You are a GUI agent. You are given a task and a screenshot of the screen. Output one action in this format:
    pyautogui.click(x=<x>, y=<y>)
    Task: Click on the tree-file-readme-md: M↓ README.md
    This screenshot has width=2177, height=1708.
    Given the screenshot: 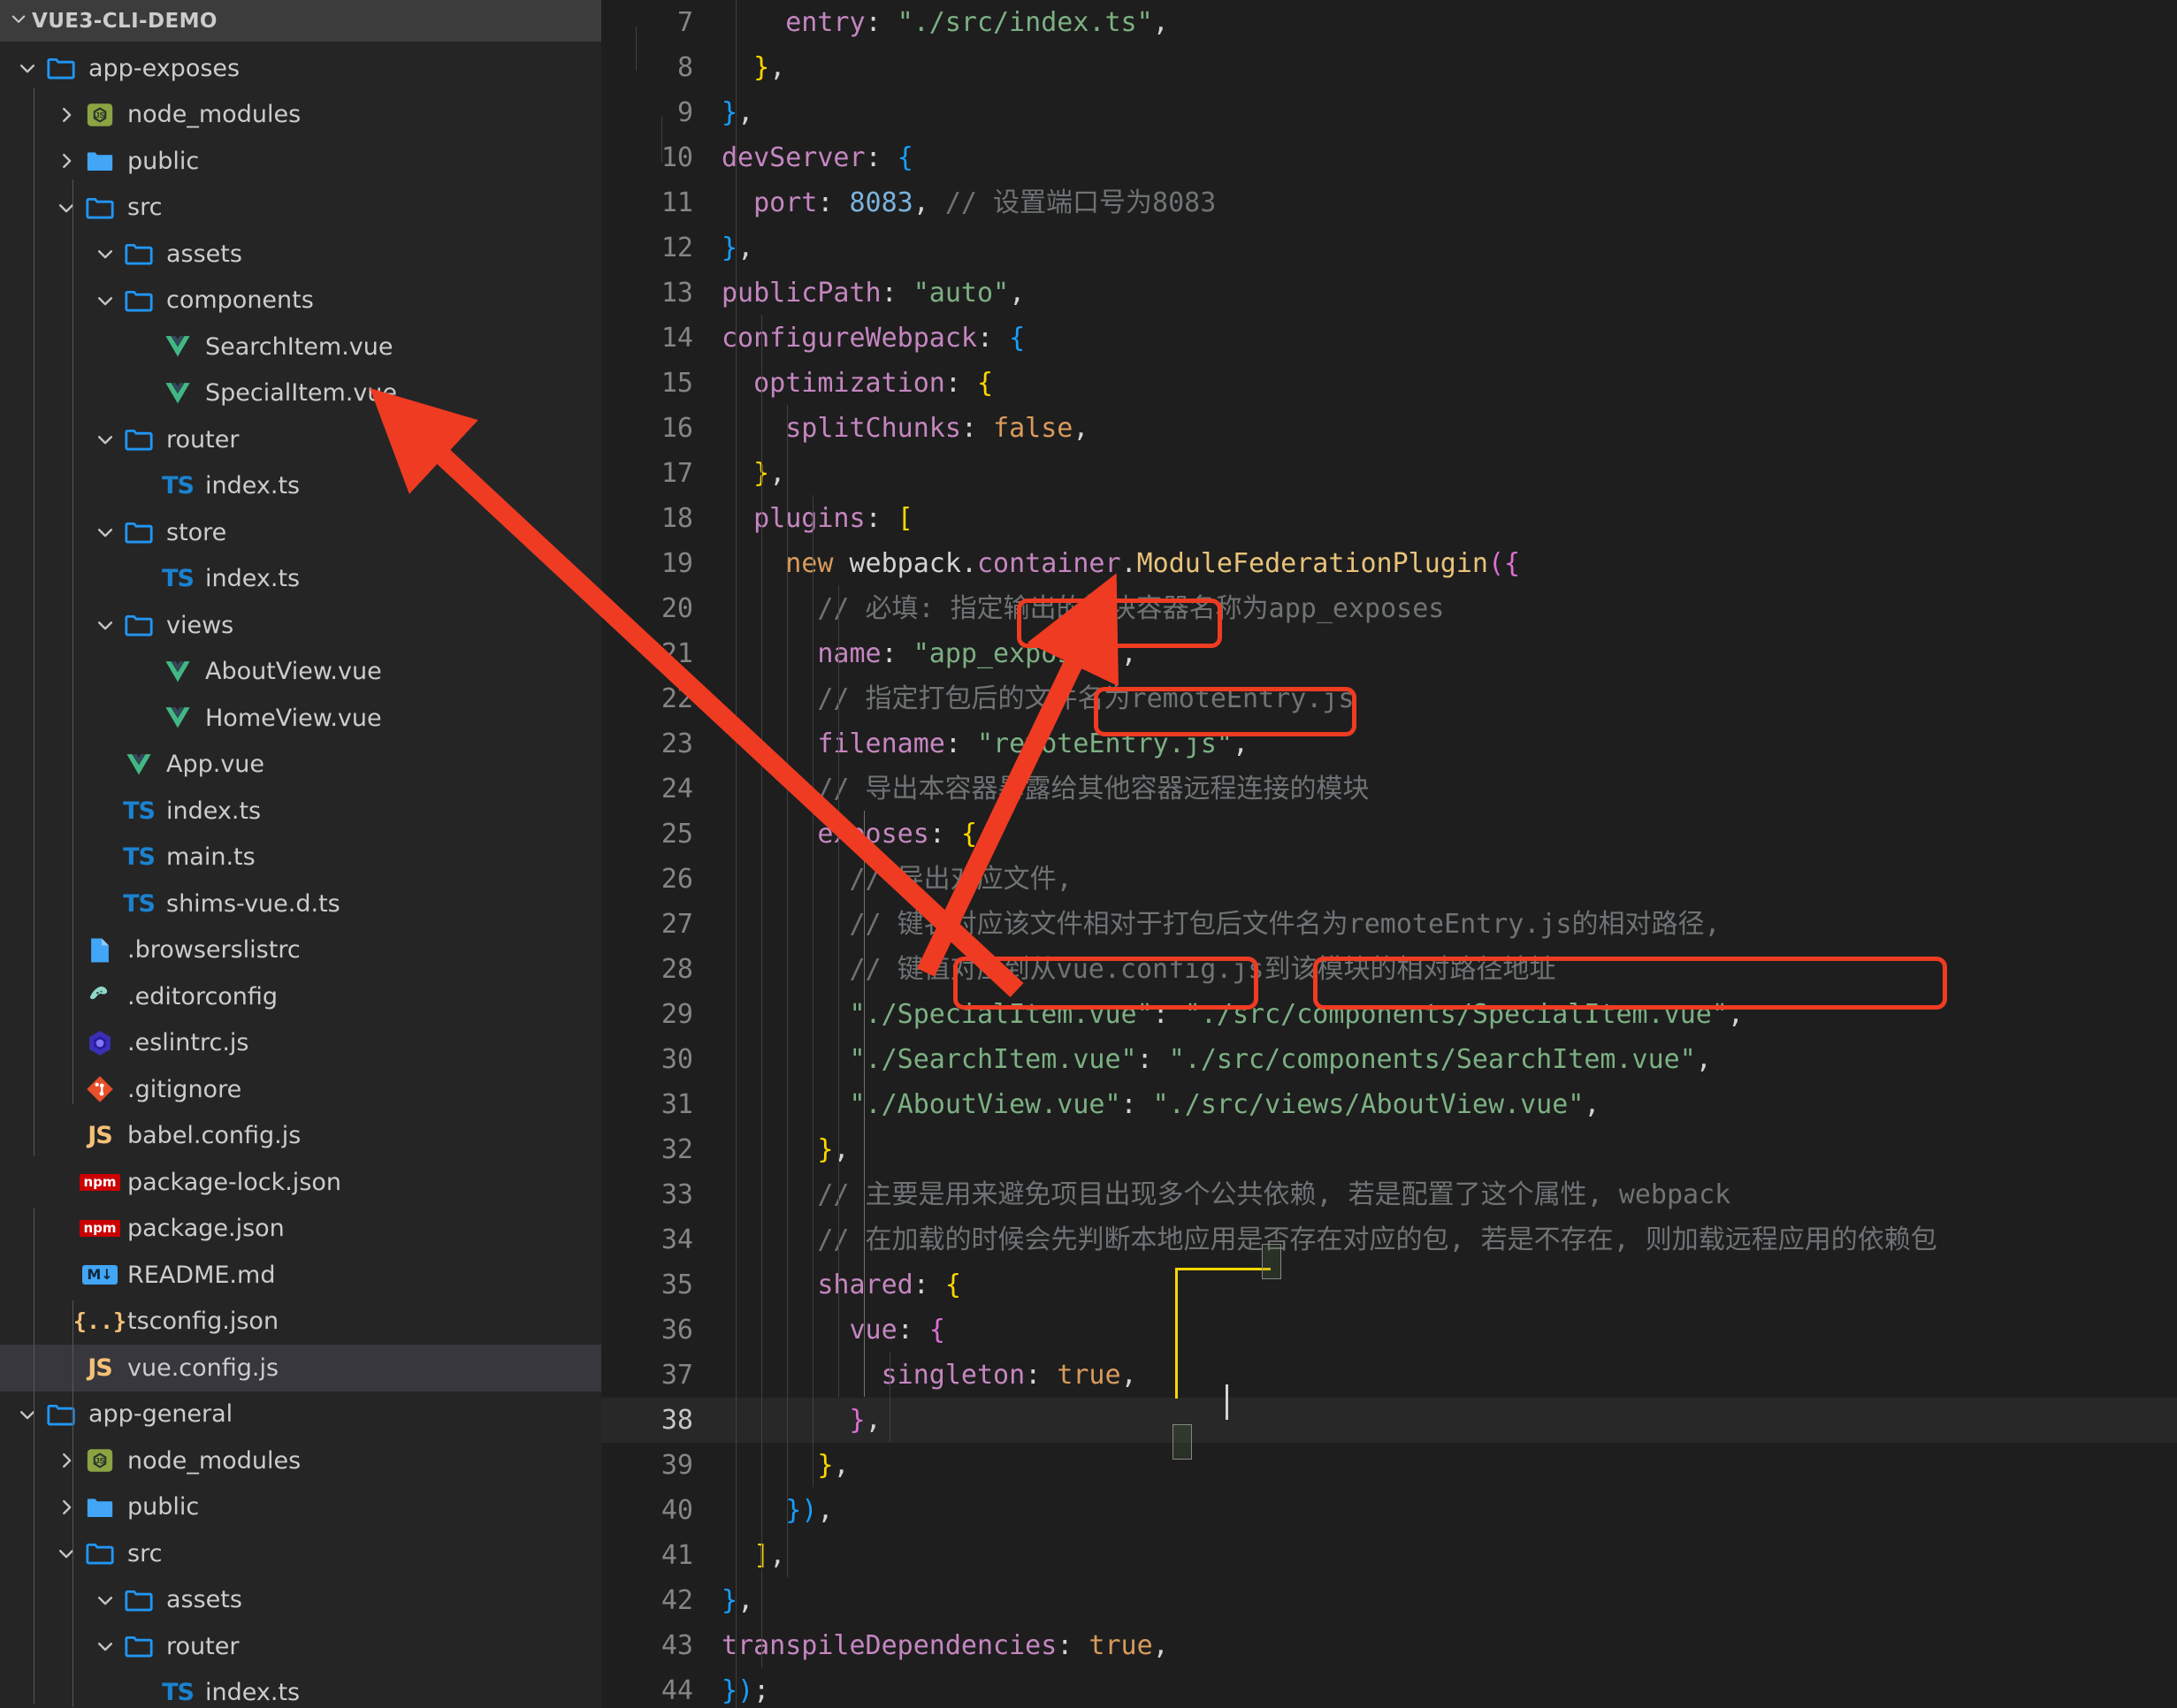 What is the action you would take?
    pyautogui.click(x=300, y=1275)
    